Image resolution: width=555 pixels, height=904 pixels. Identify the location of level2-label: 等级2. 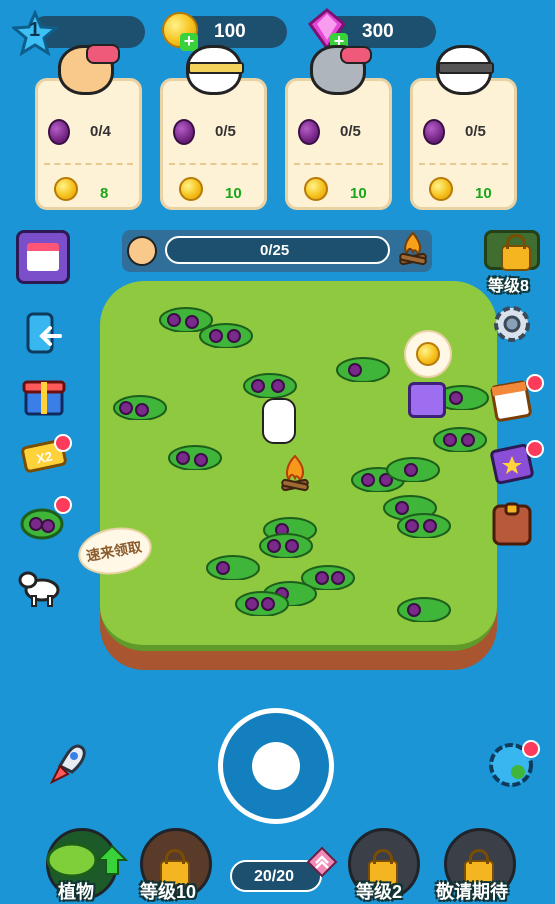
(379, 892).